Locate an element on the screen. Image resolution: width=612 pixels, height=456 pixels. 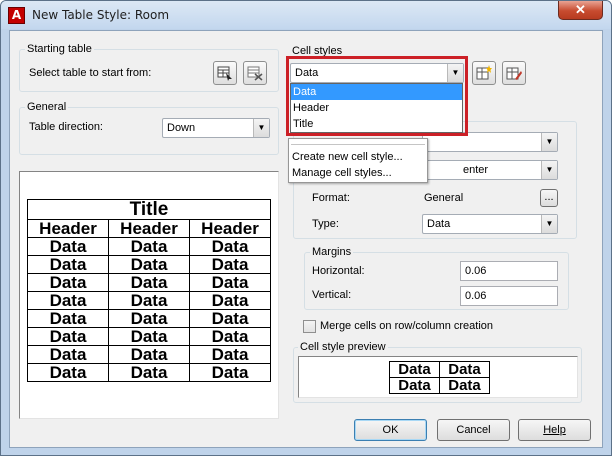
horizontal-margin-label: Horizontal: is located at coordinates (338, 271).